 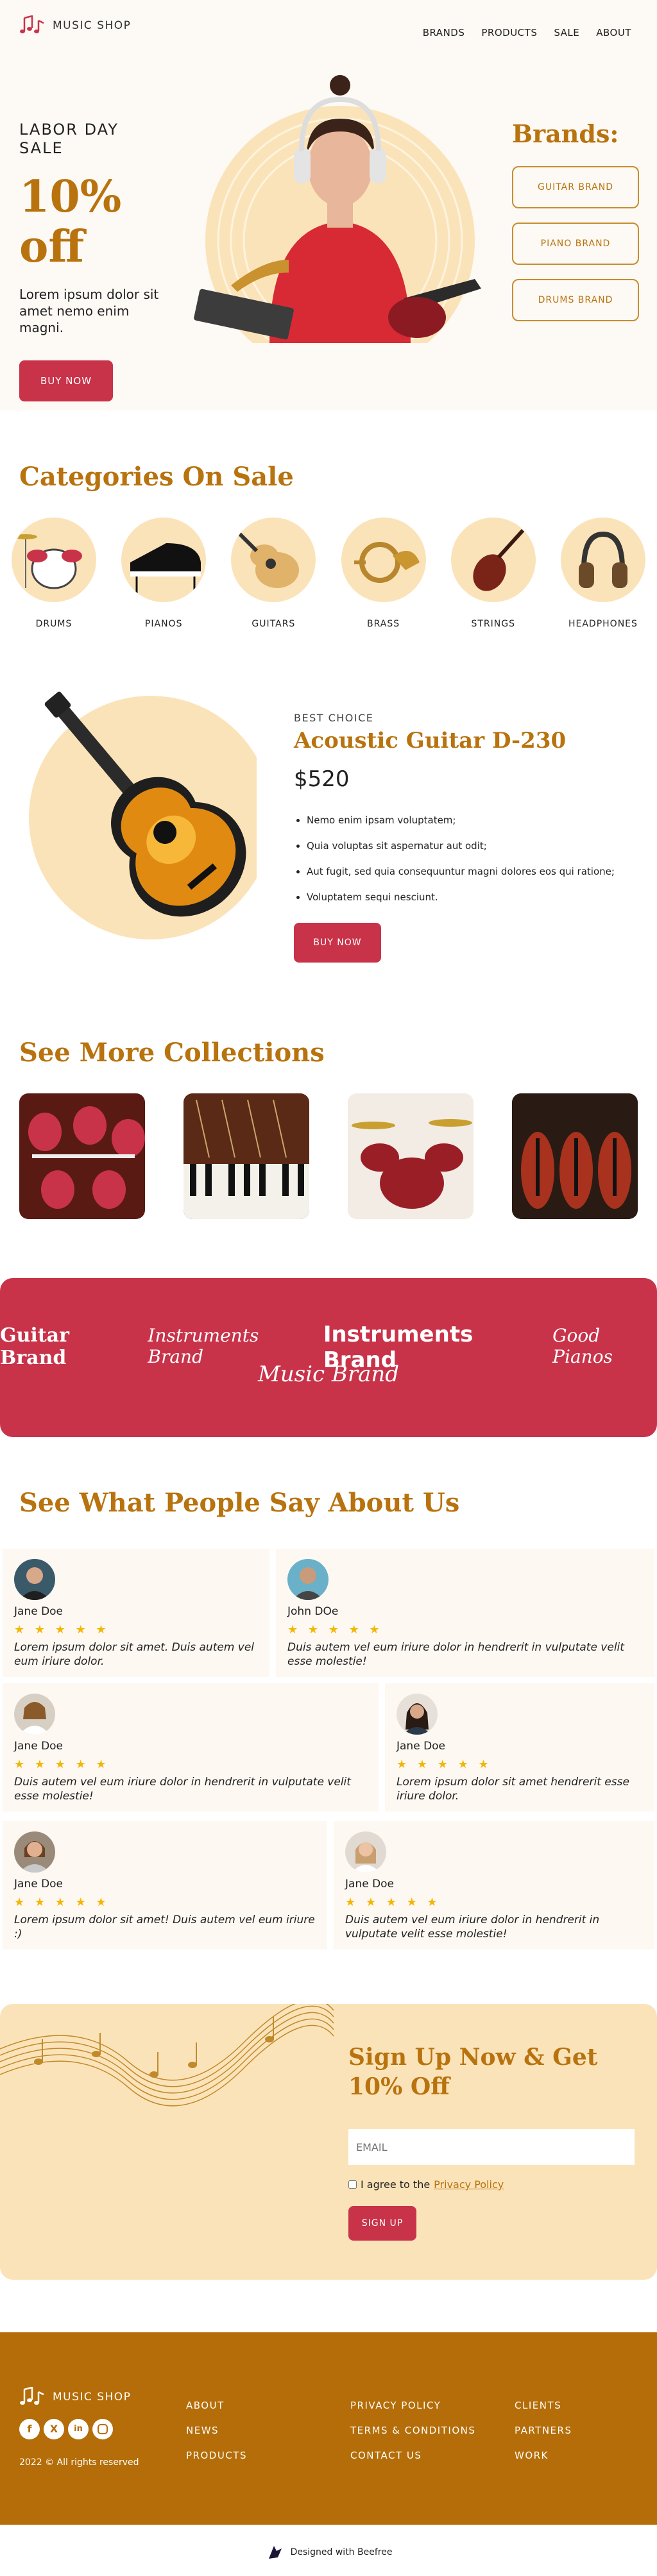 I want to click on category-pianos: PIANOS, so click(x=164, y=573).